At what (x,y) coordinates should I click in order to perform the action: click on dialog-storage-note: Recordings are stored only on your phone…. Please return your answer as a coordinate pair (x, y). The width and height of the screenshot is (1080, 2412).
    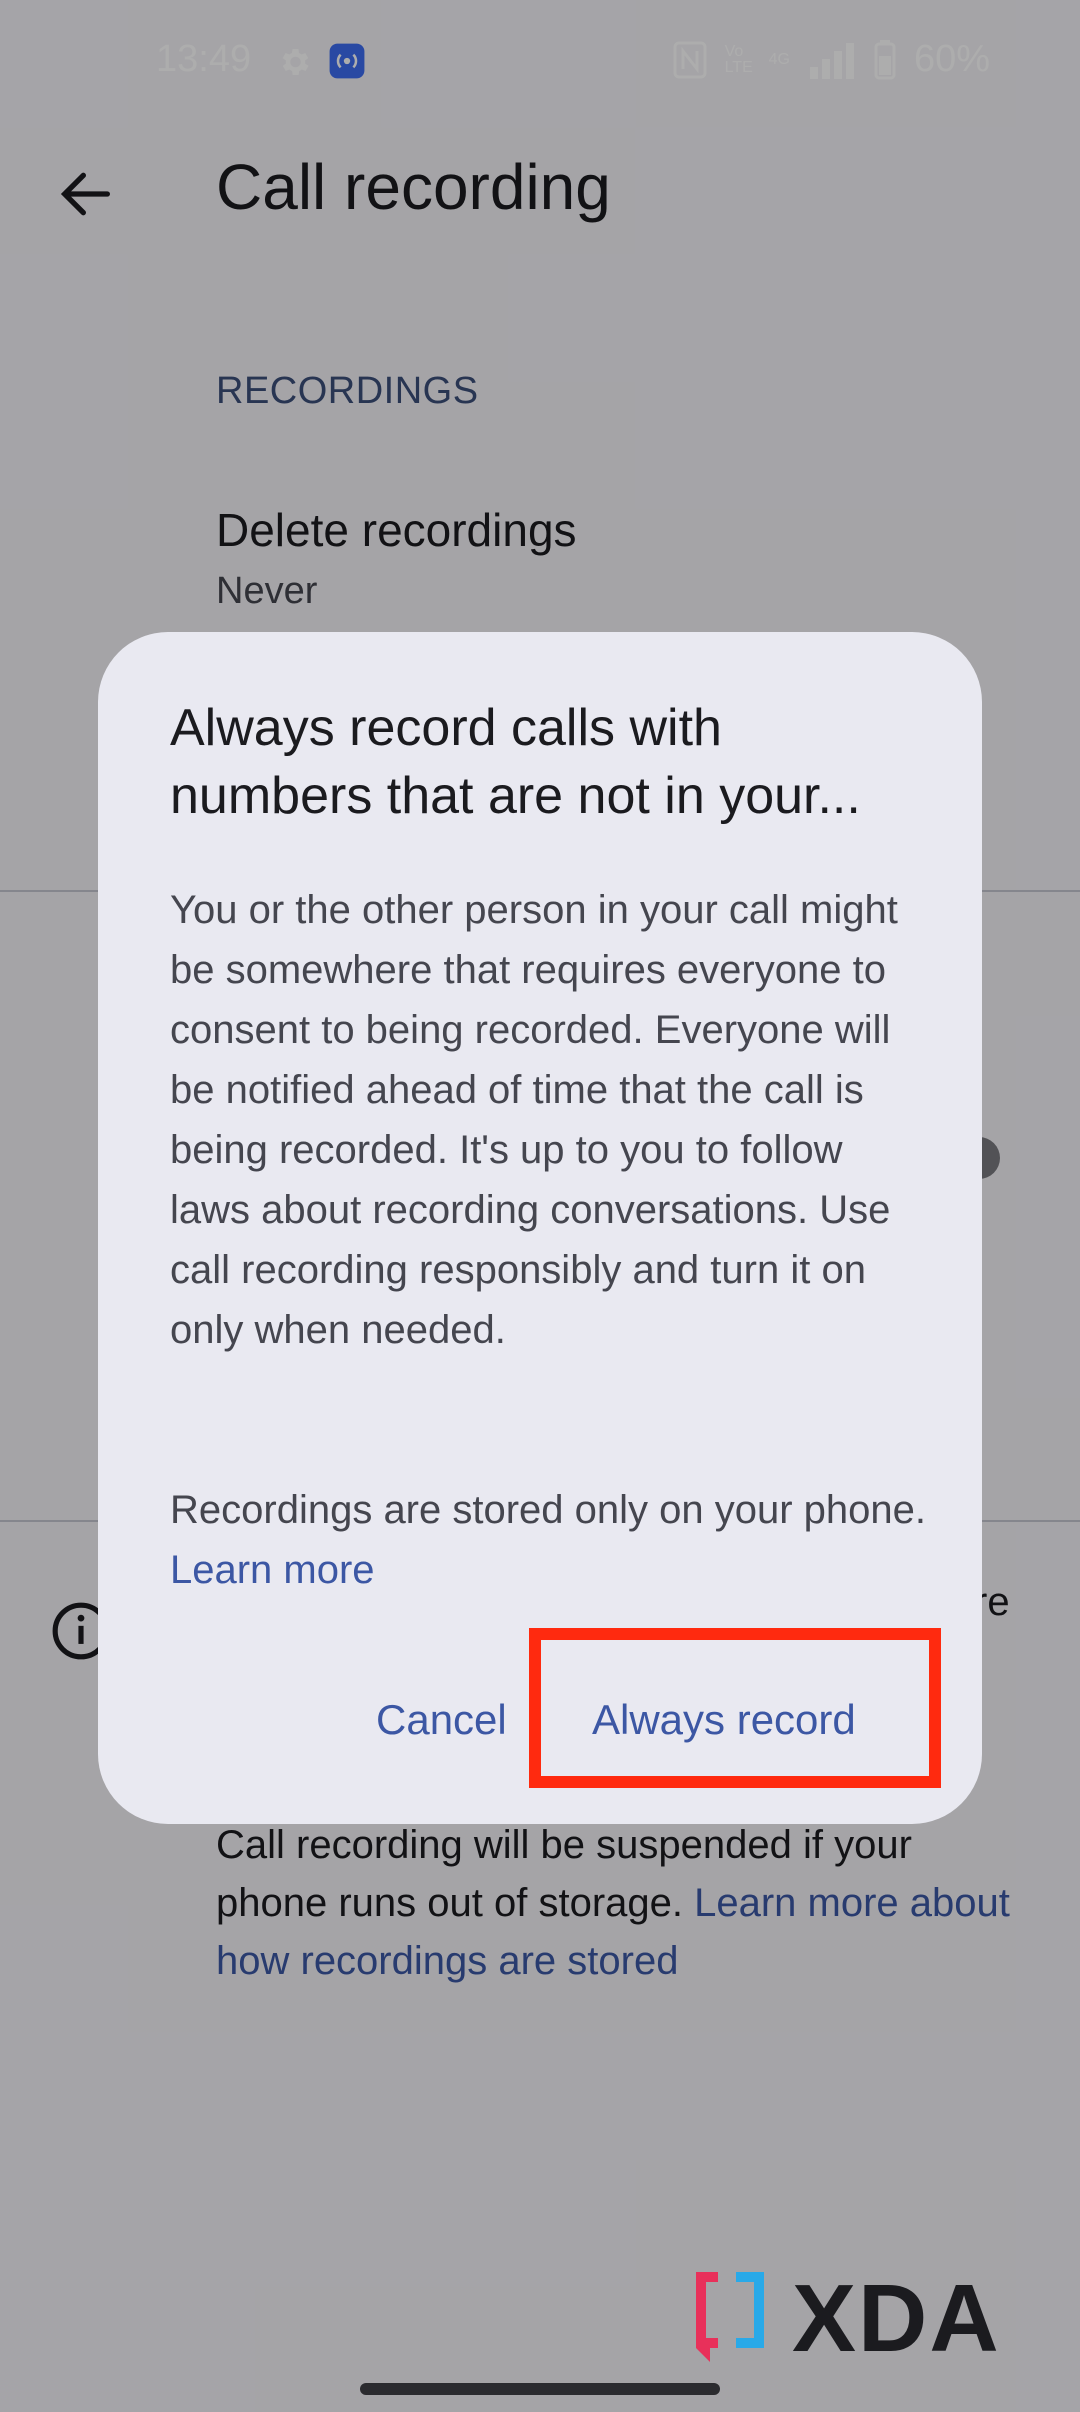
    Looking at the image, I should click on (550, 1540).